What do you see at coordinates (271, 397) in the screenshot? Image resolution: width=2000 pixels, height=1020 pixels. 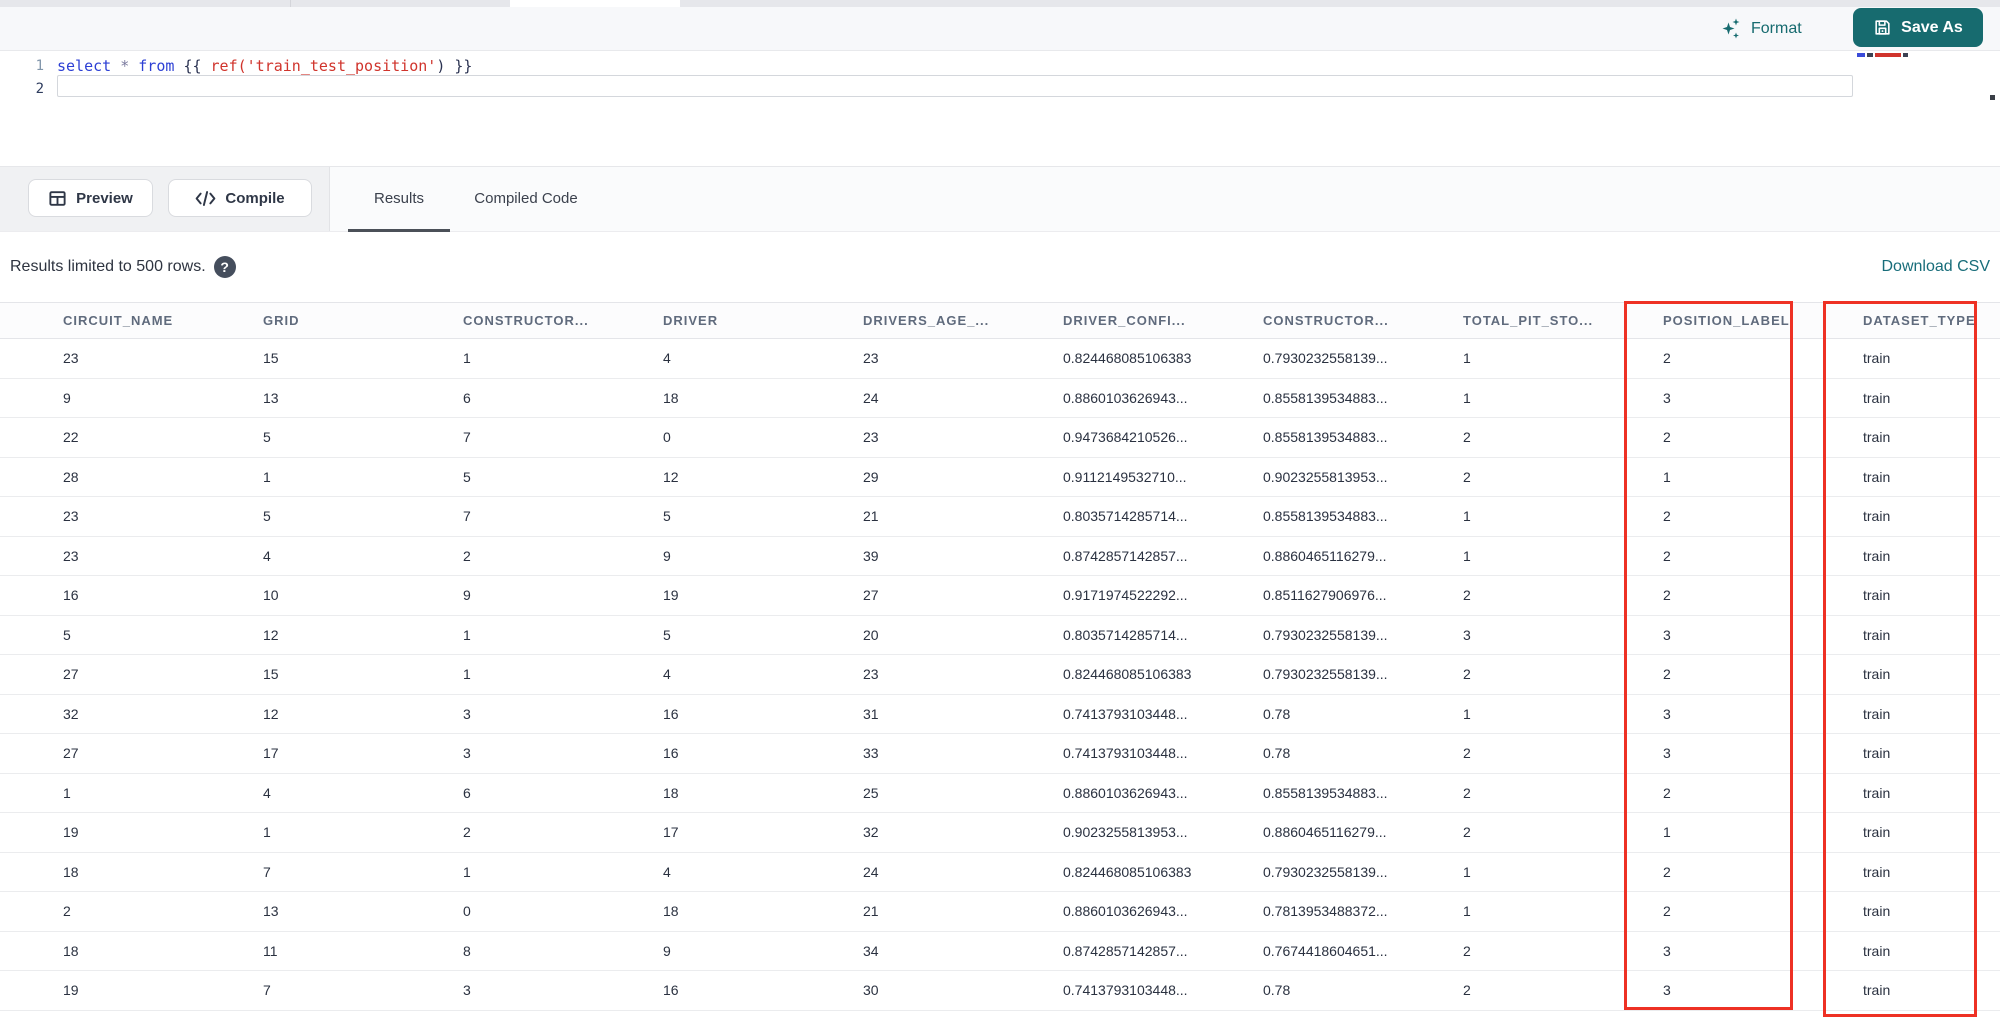 I see `table-cell: 13` at bounding box center [271, 397].